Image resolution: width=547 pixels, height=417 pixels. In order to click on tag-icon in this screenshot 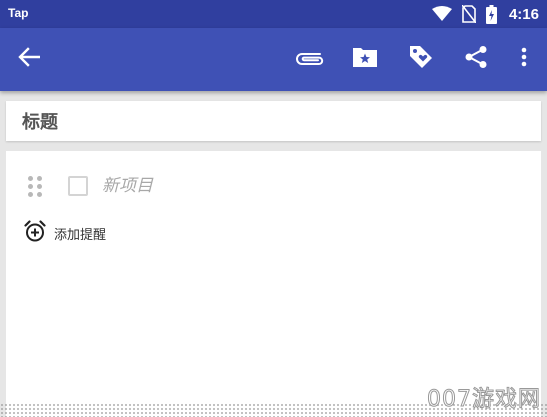, I will do `click(421, 59)`.